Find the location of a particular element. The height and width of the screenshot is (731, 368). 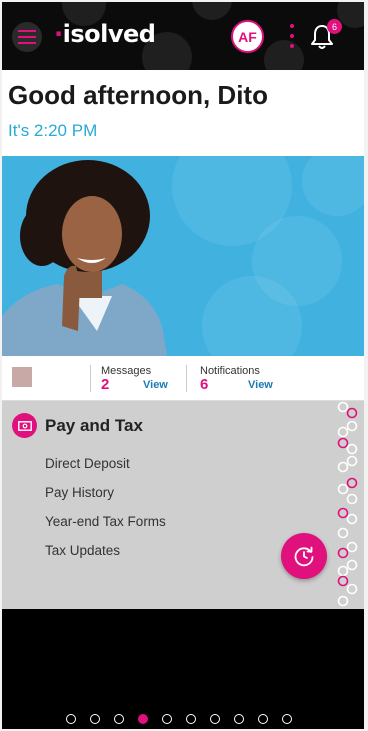

pay-history-link: Pay History is located at coordinates (79, 492).